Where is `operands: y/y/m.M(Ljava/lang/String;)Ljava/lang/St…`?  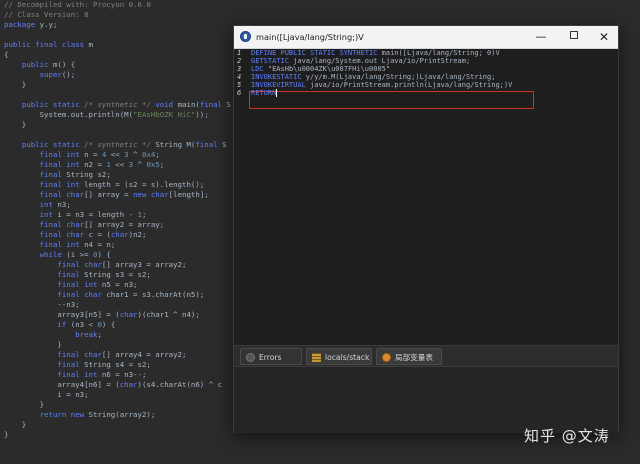
operands: y/y/m.M(Ljava/lang/String;)Ljava/lang/St… is located at coordinates (398, 77).